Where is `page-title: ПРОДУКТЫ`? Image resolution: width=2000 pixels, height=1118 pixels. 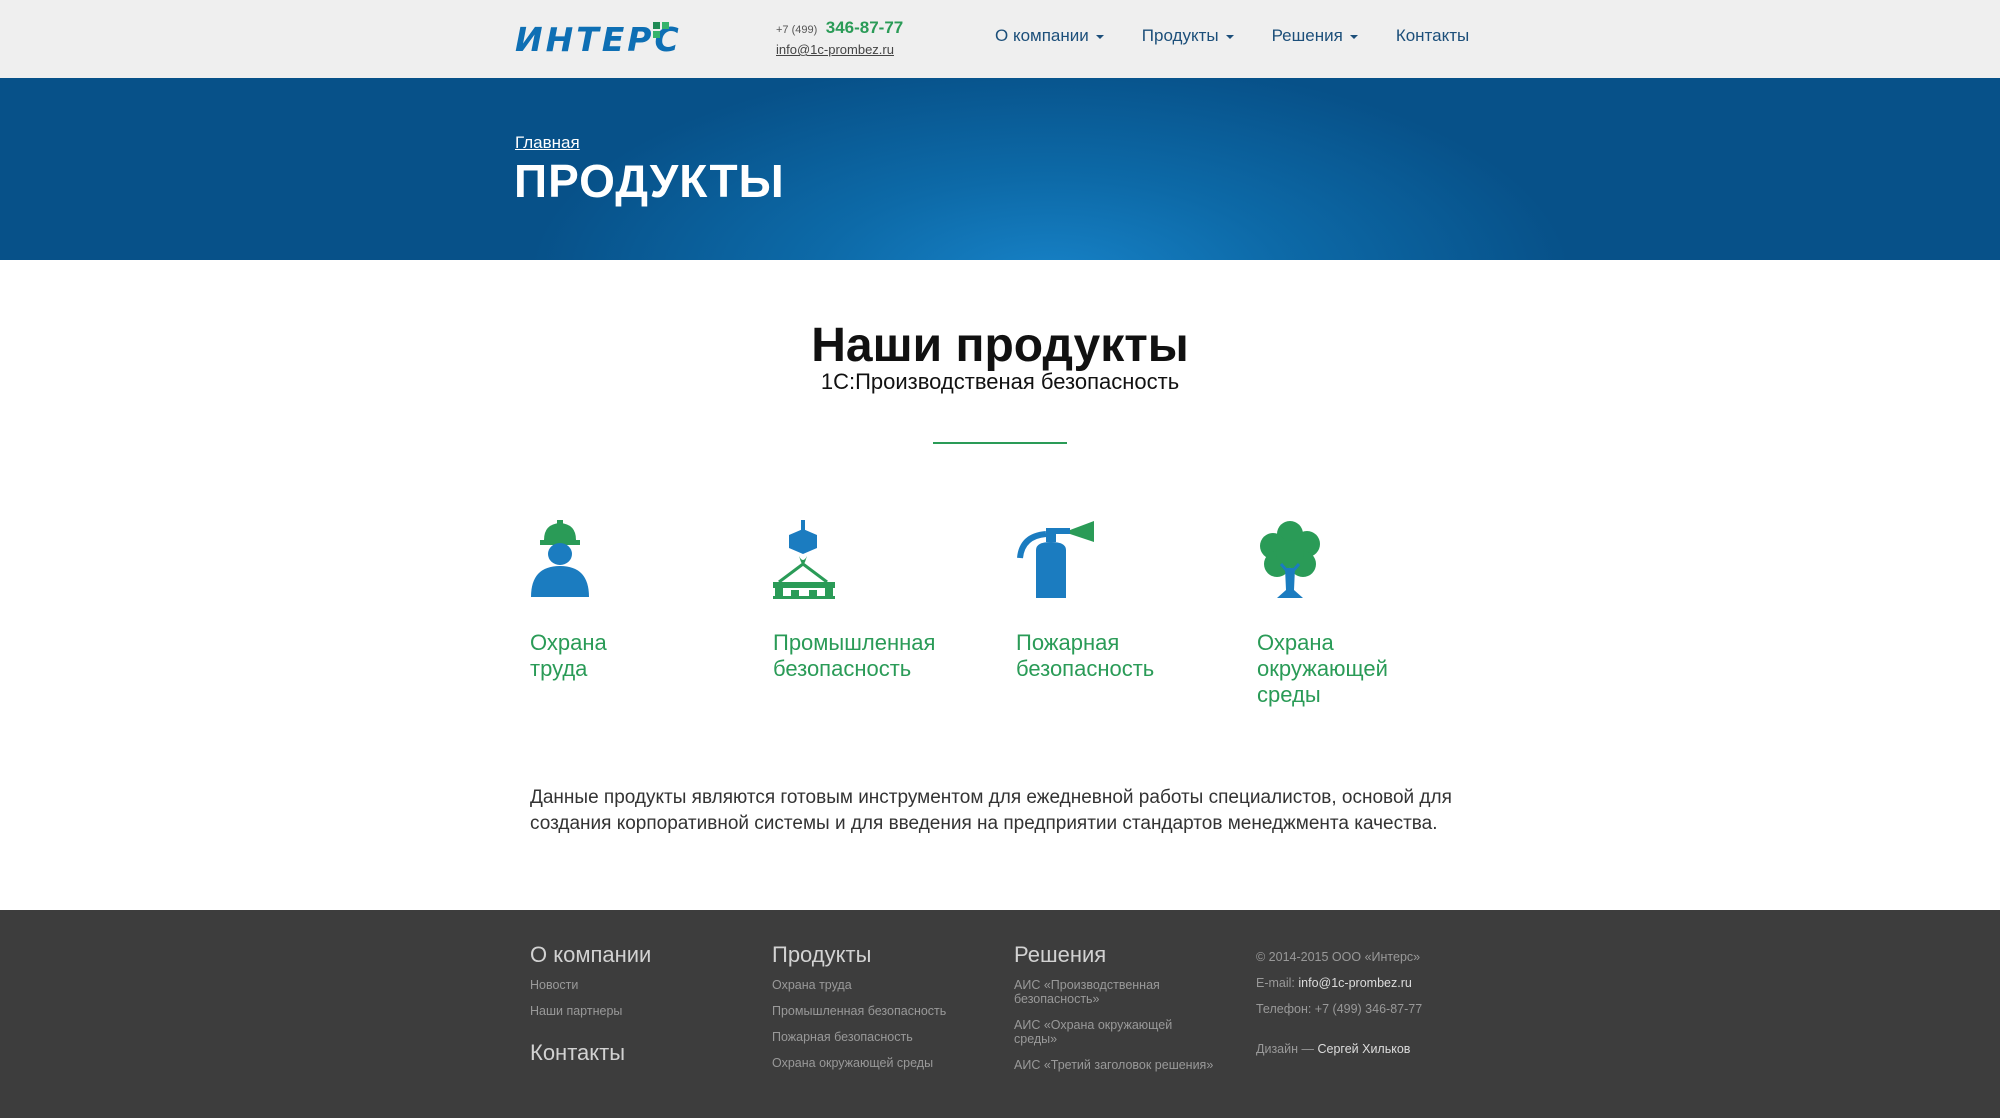
page-title: ПРОДУКТЫ is located at coordinates (649, 181).